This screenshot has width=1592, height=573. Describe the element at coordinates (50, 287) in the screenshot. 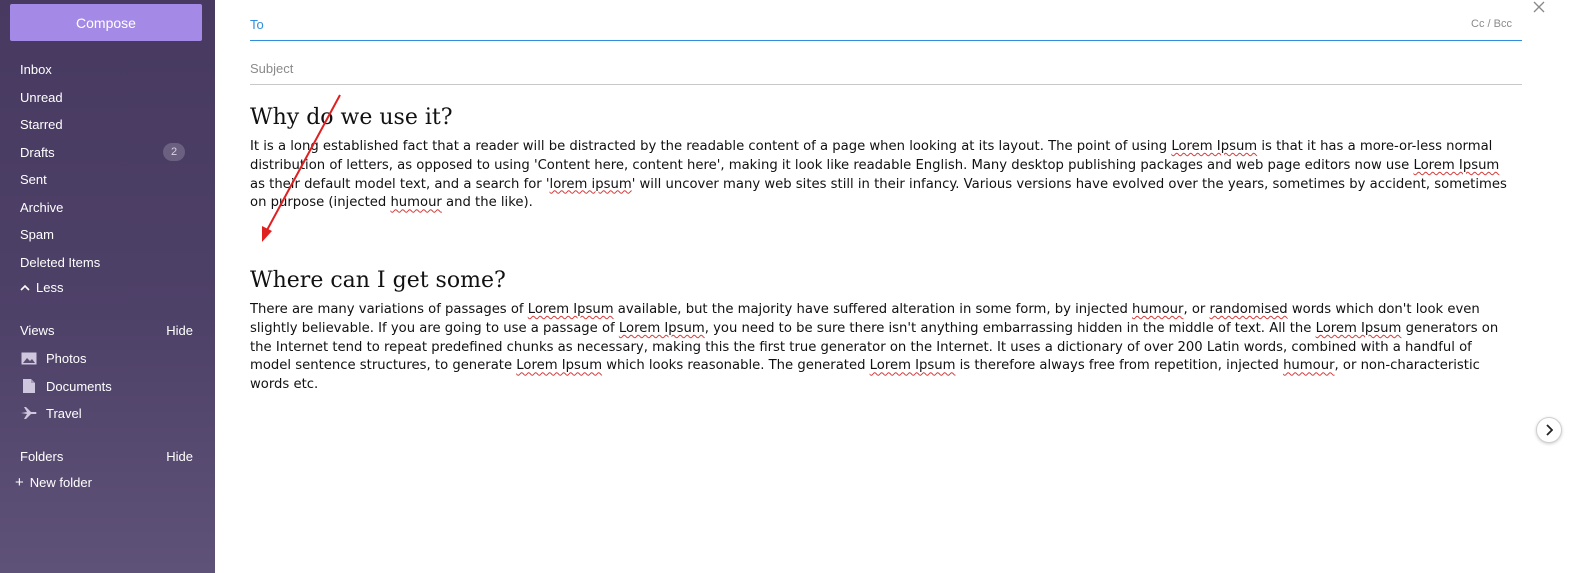

I see `less-label: Less` at that location.